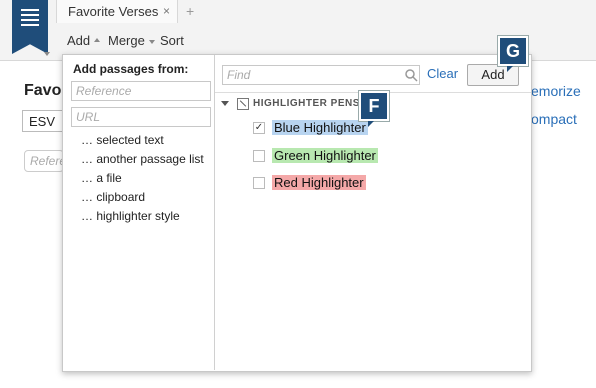  Describe the element at coordinates (101, 178) in the screenshot. I see `source-file: … a file` at that location.